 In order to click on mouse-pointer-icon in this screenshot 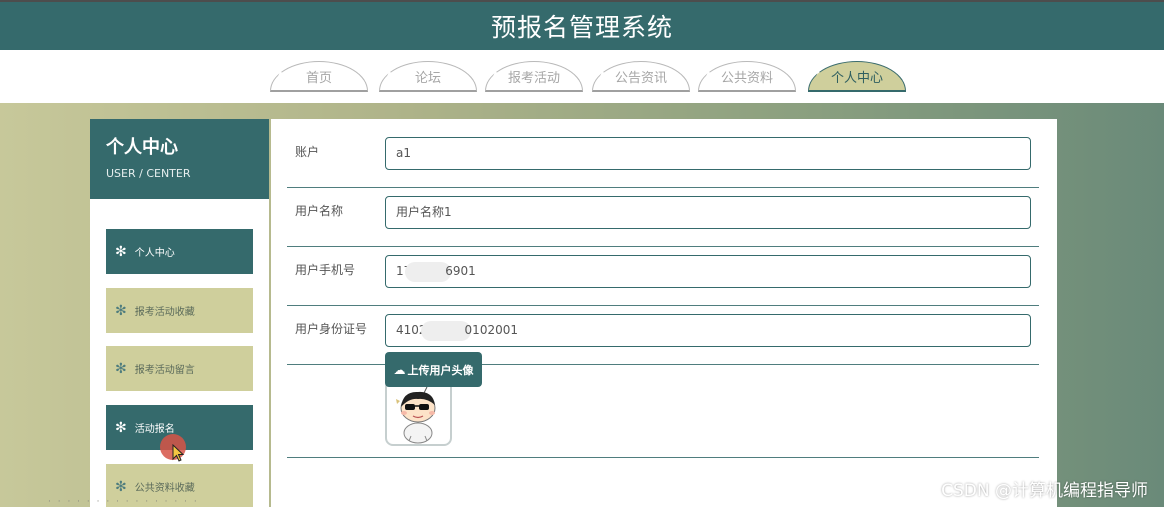, I will do `click(178, 453)`.